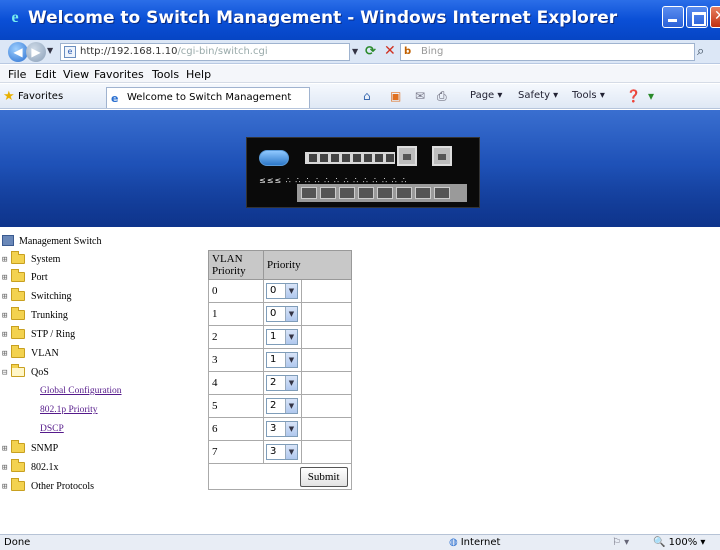 The image size is (720, 550). Describe the element at coordinates (395, 96) in the screenshot. I see `feeds-icon: ▣` at that location.